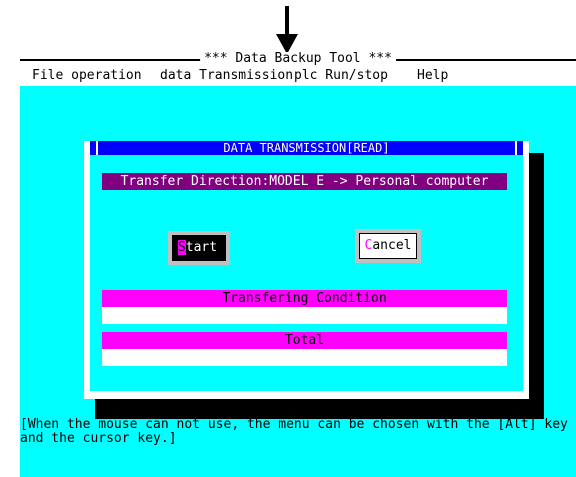 This screenshot has width=576, height=477. What do you see at coordinates (201, 247) in the screenshot?
I see `start-button-label: tart` at bounding box center [201, 247].